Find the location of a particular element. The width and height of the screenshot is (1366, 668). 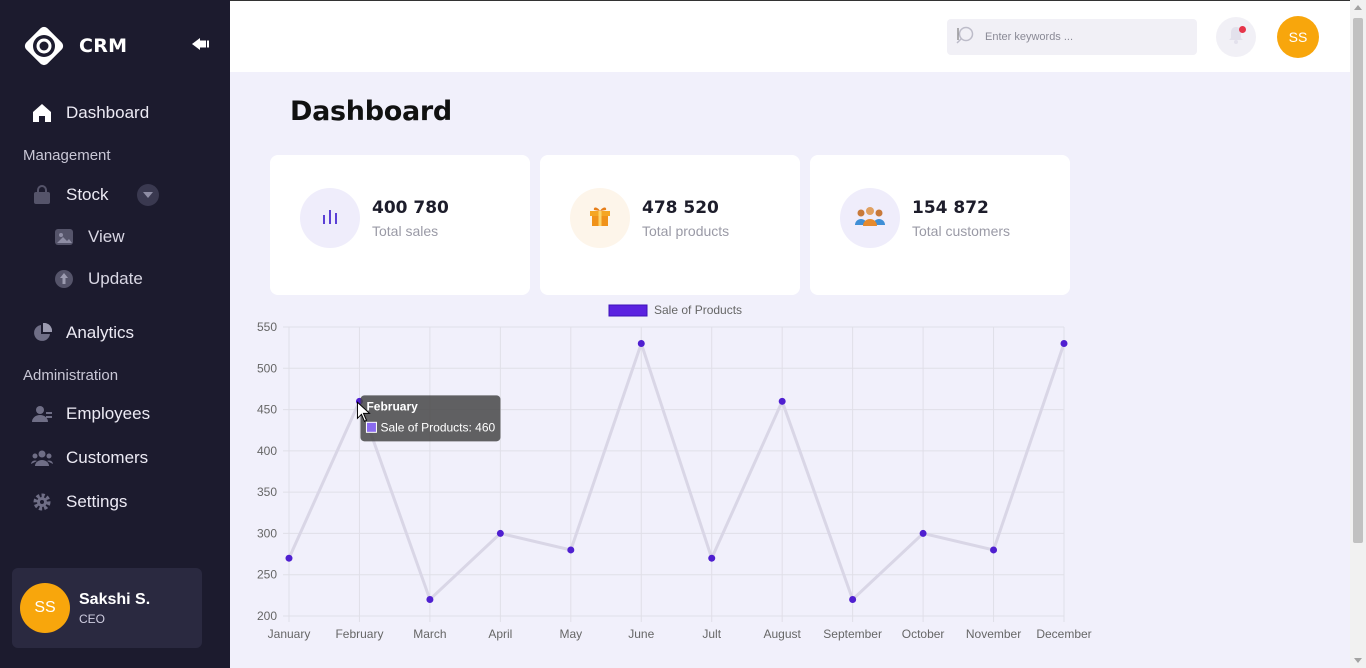

bar-chart-icon is located at coordinates (330, 218).